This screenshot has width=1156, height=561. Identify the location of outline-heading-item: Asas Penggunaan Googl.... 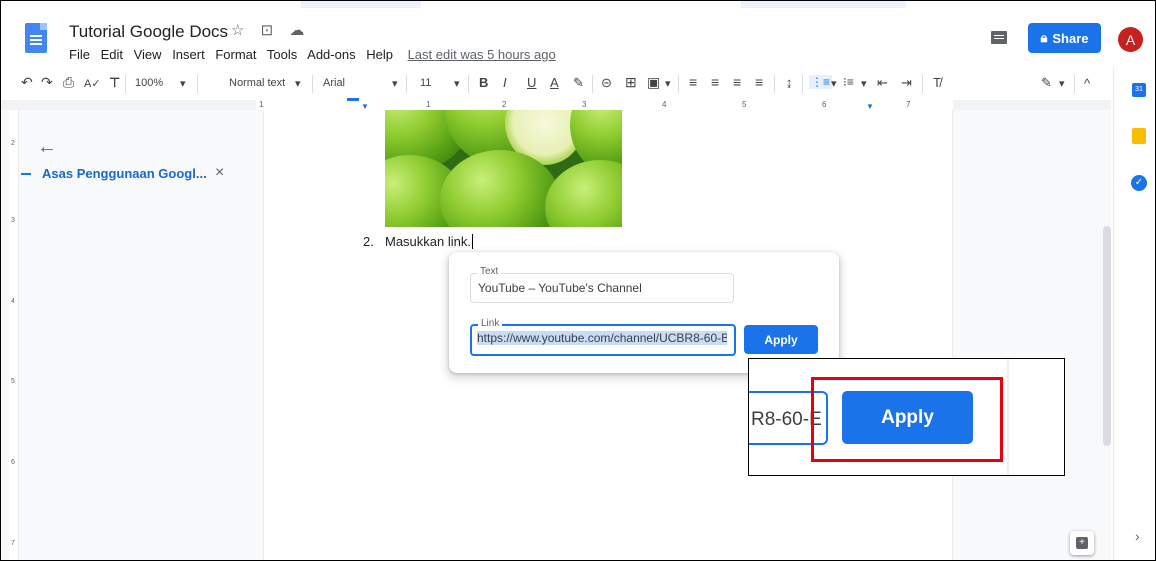
(124, 173).